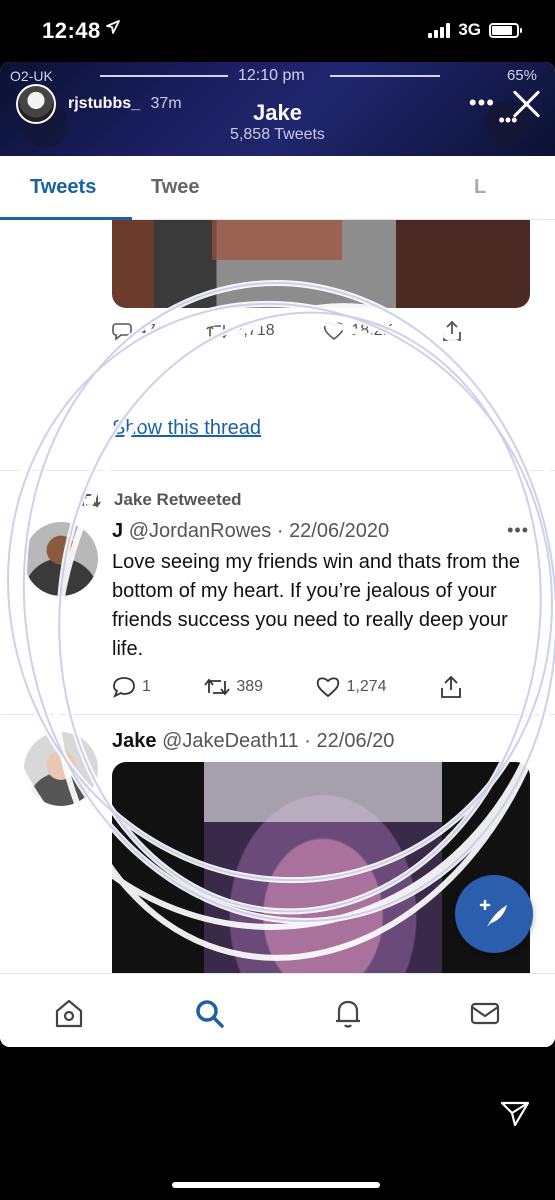 The width and height of the screenshot is (555, 1200). I want to click on home-indicator, so click(276, 1185).